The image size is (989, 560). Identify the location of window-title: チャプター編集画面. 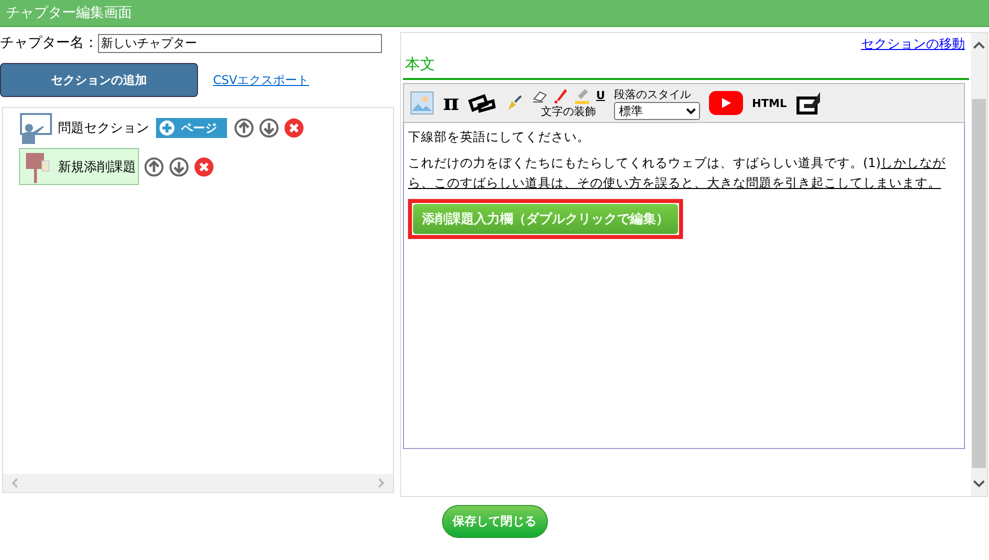
(494, 13).